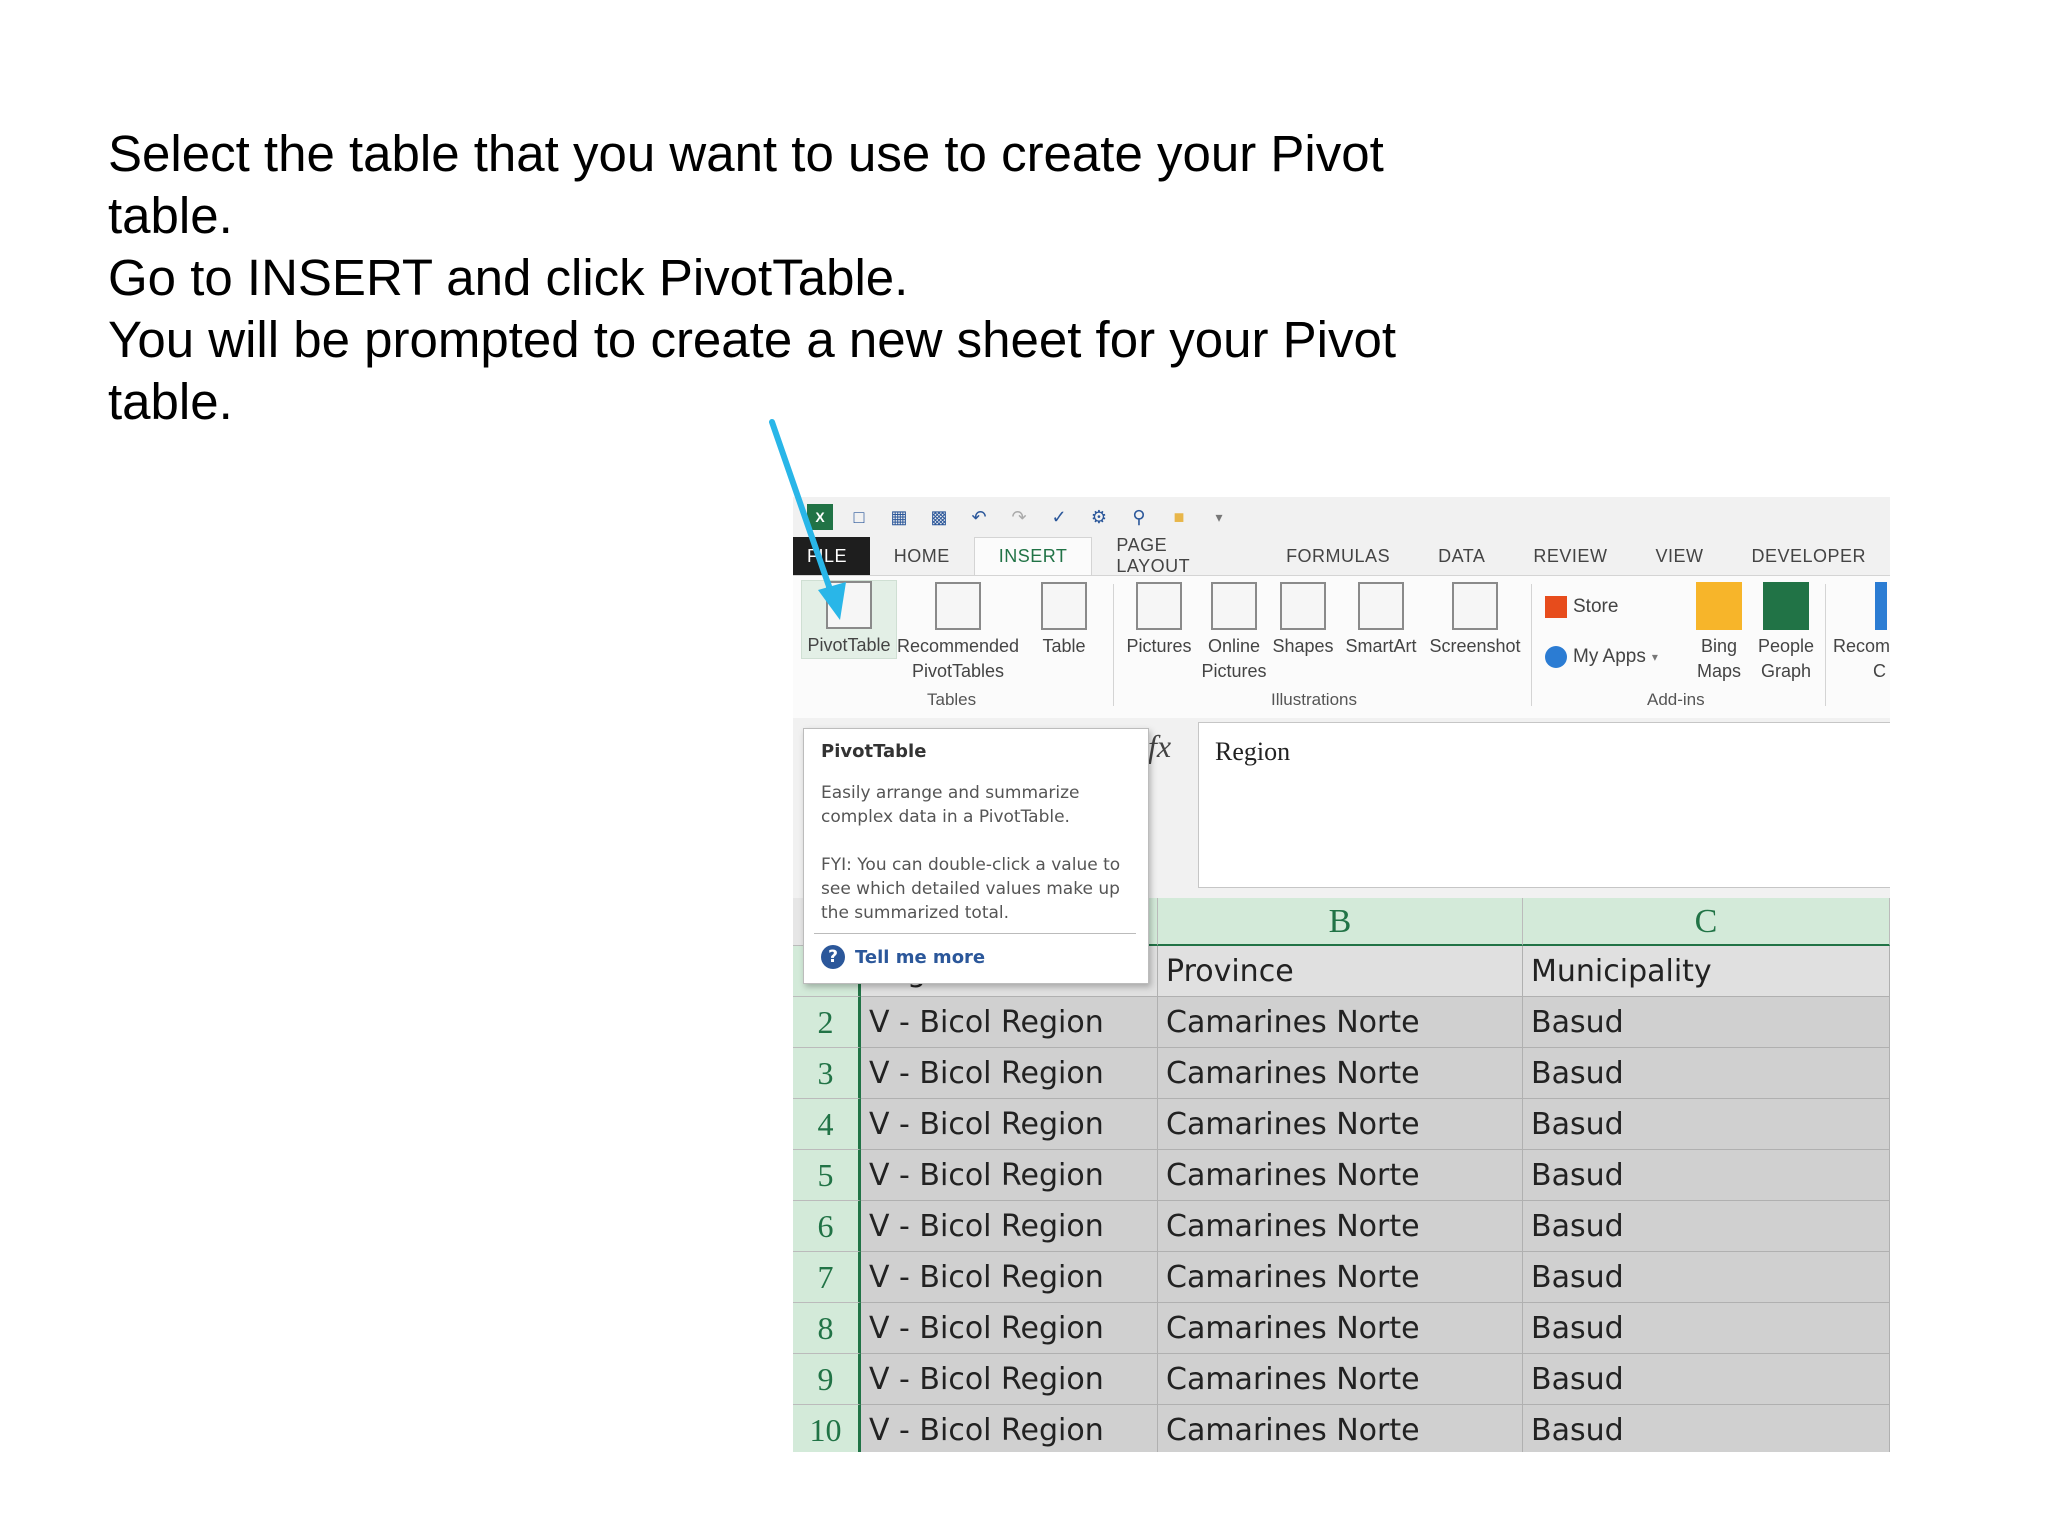 This screenshot has width=2048, height=1536. I want to click on row-header: 7, so click(827, 1277).